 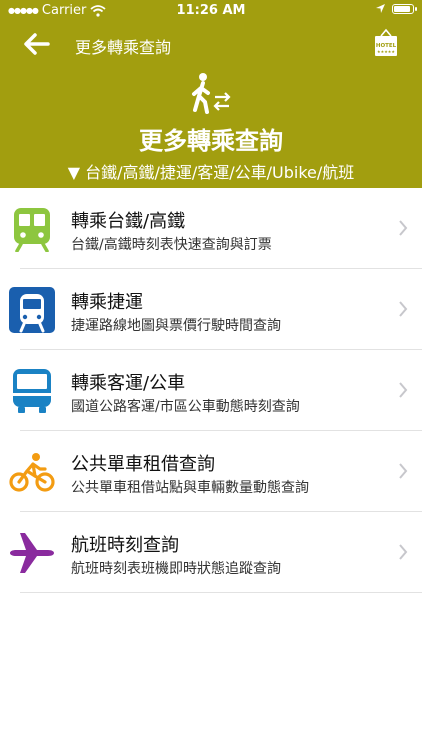 What do you see at coordinates (32, 230) in the screenshot?
I see `train-icon` at bounding box center [32, 230].